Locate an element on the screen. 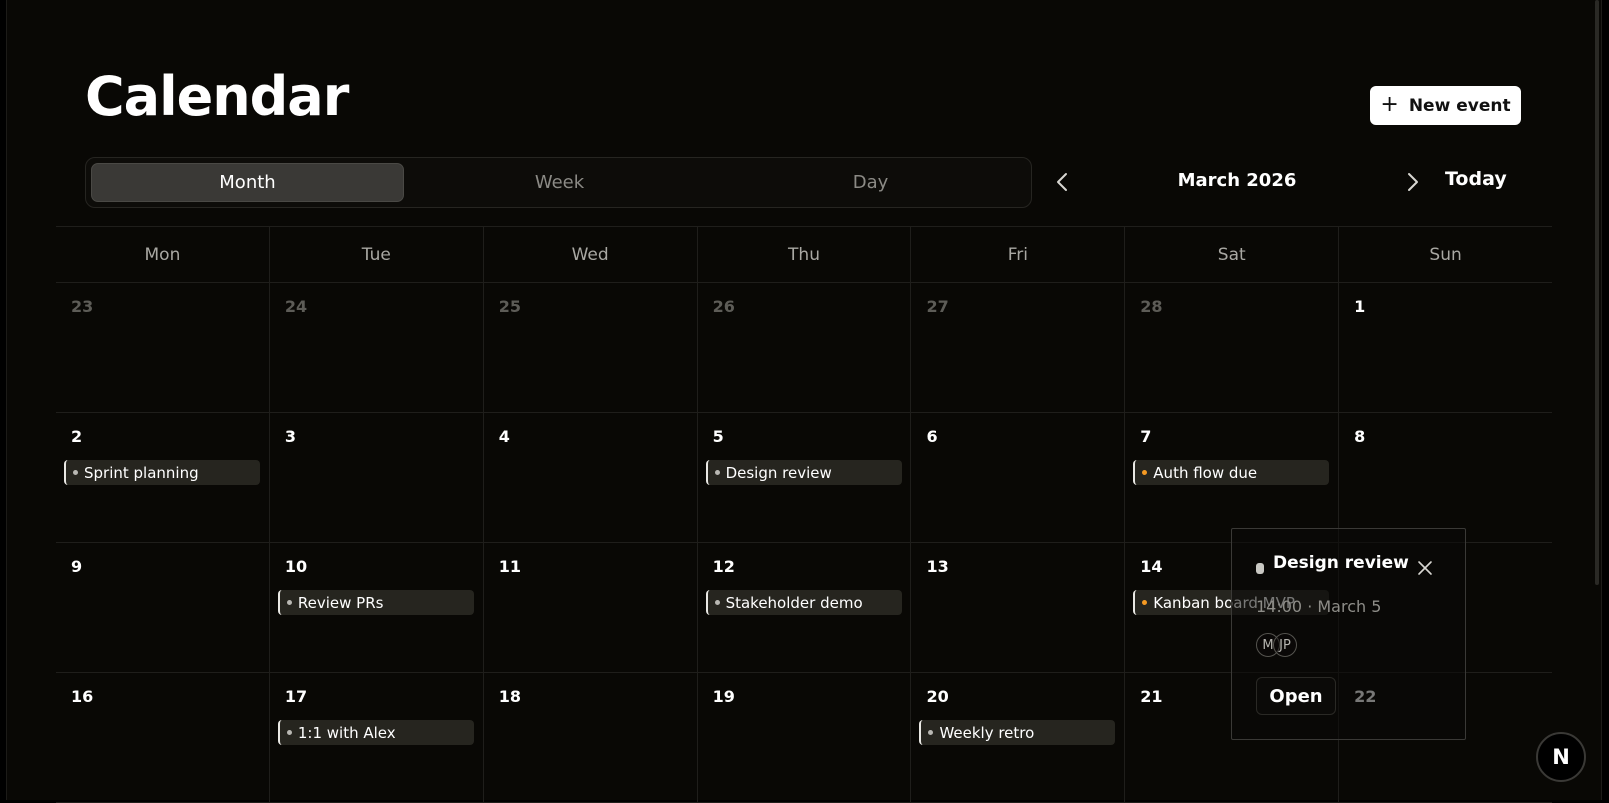  day-number: 24 is located at coordinates (296, 306).